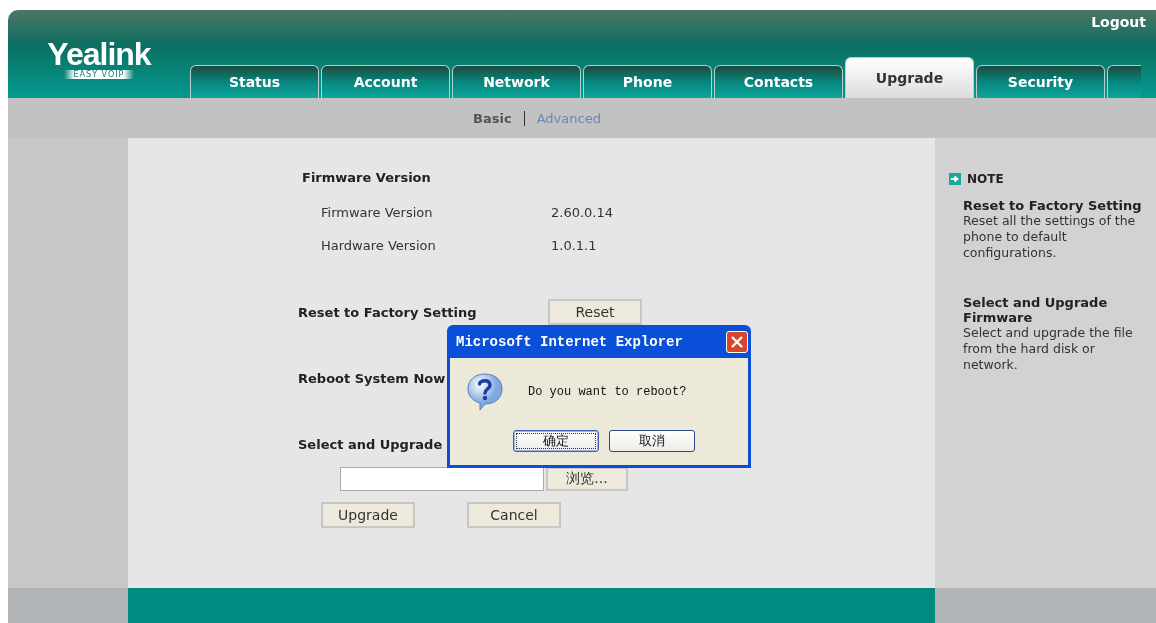 Image resolution: width=1156 pixels, height=623 pixels. Describe the element at coordinates (485, 392) in the screenshot. I see `question-icon` at that location.